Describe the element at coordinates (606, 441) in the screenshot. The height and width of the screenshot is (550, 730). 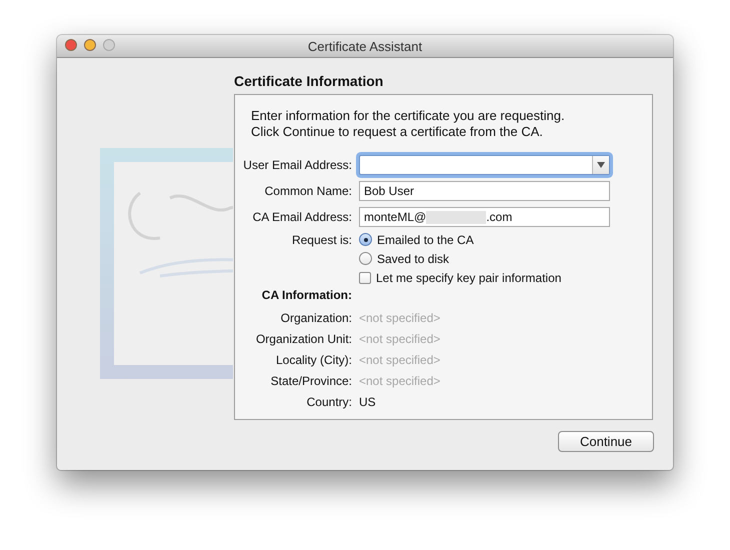
I see `continue-button: Continue` at that location.